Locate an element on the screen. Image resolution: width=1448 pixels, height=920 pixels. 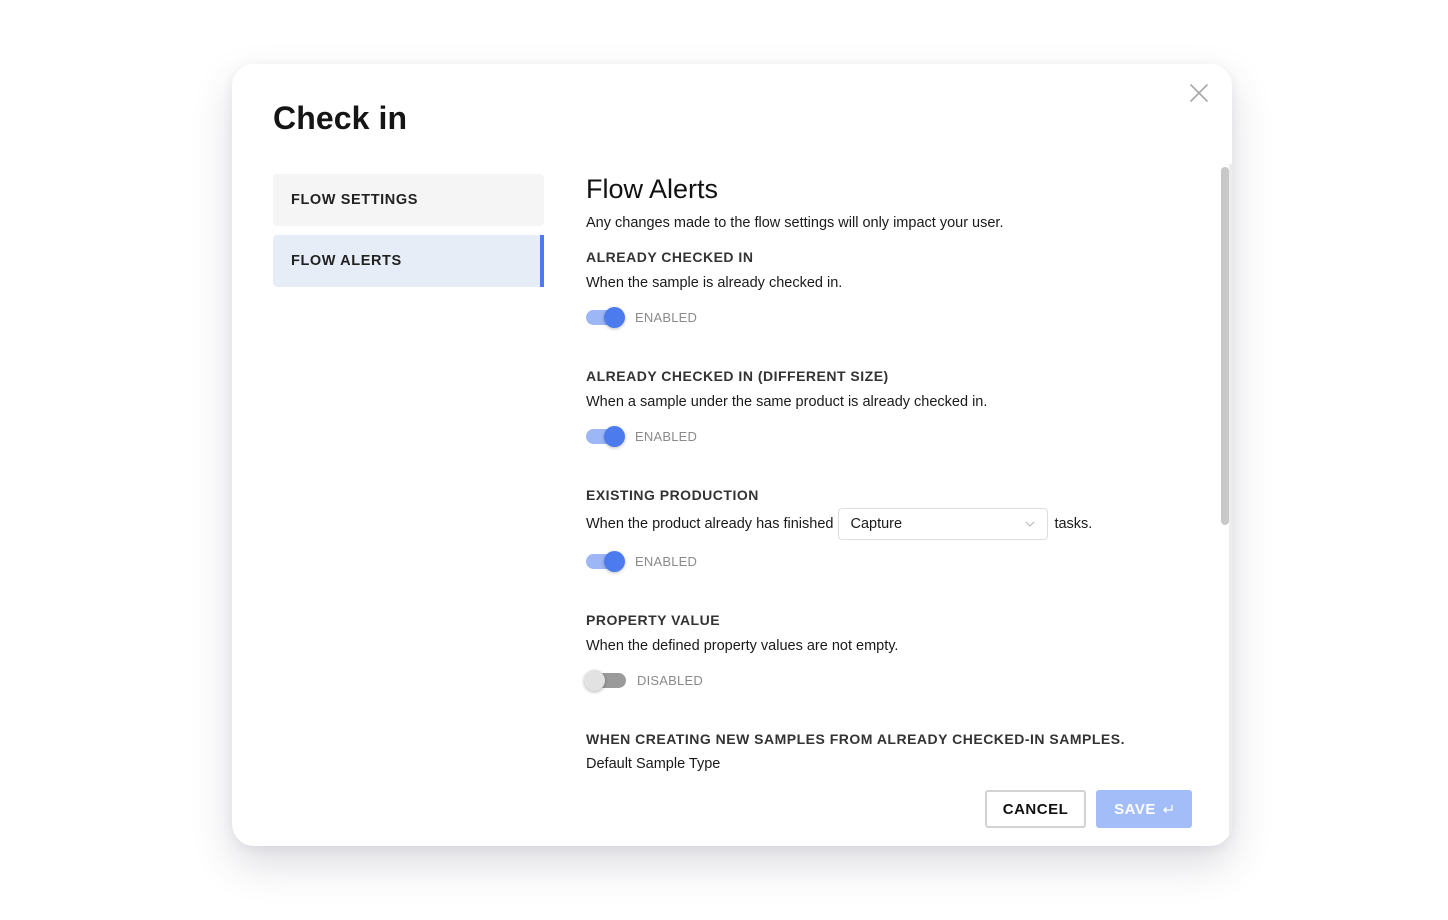
sidebar-item-flow-settings: FLOW SETTINGS is located at coordinates (408, 200).